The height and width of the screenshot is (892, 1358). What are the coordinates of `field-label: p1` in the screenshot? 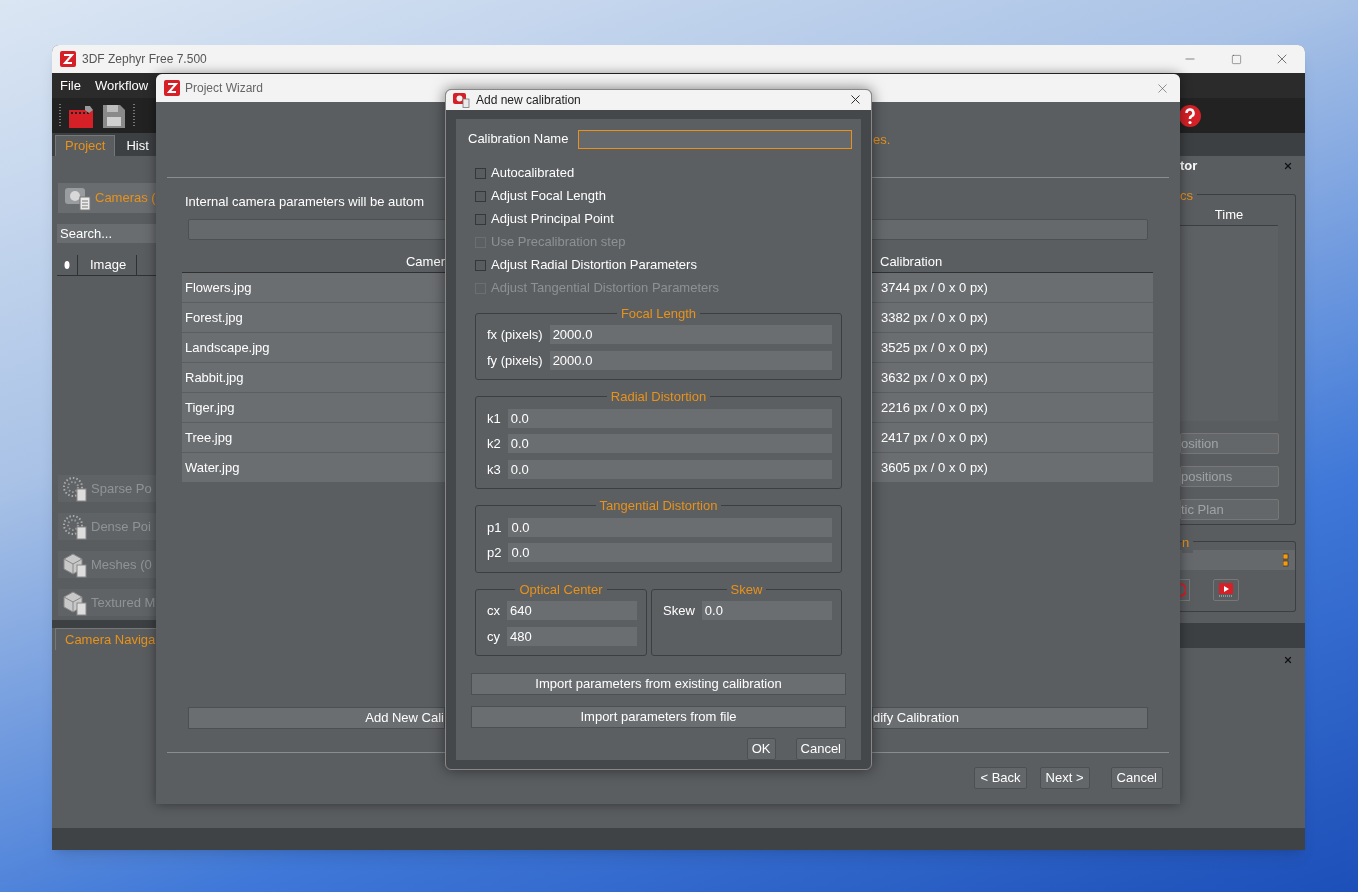 It's located at (494, 527).